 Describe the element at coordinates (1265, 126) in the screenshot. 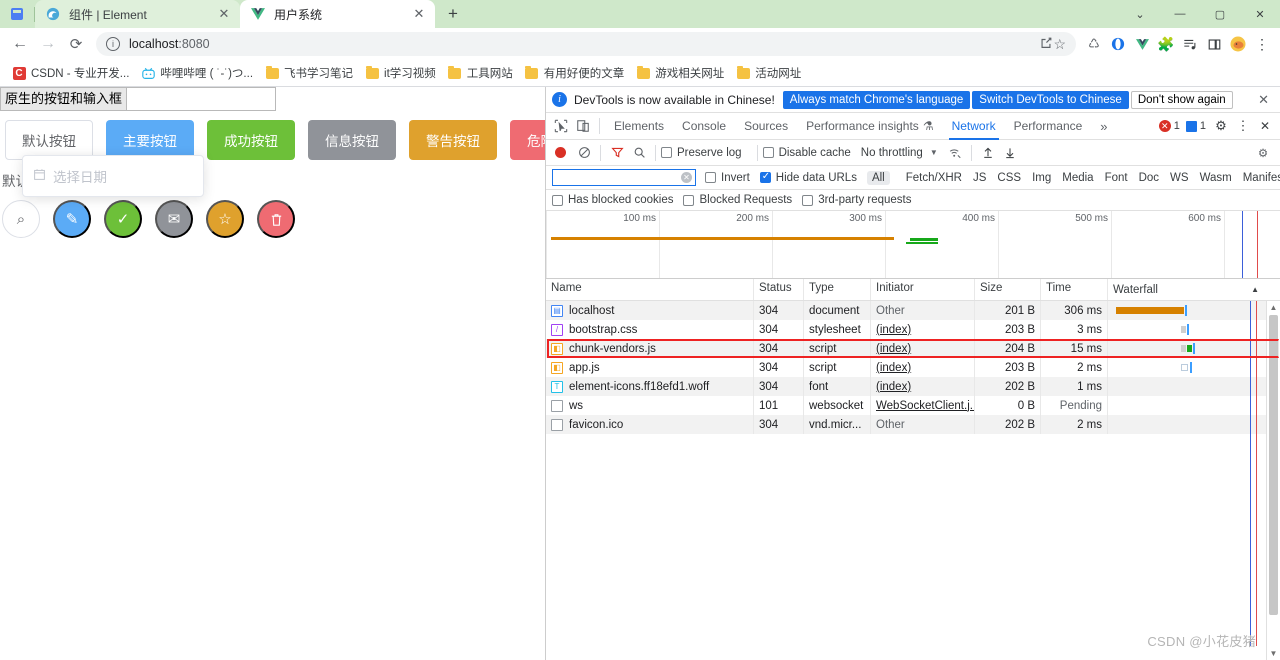

I see `devtools-close-icon: ✕` at that location.